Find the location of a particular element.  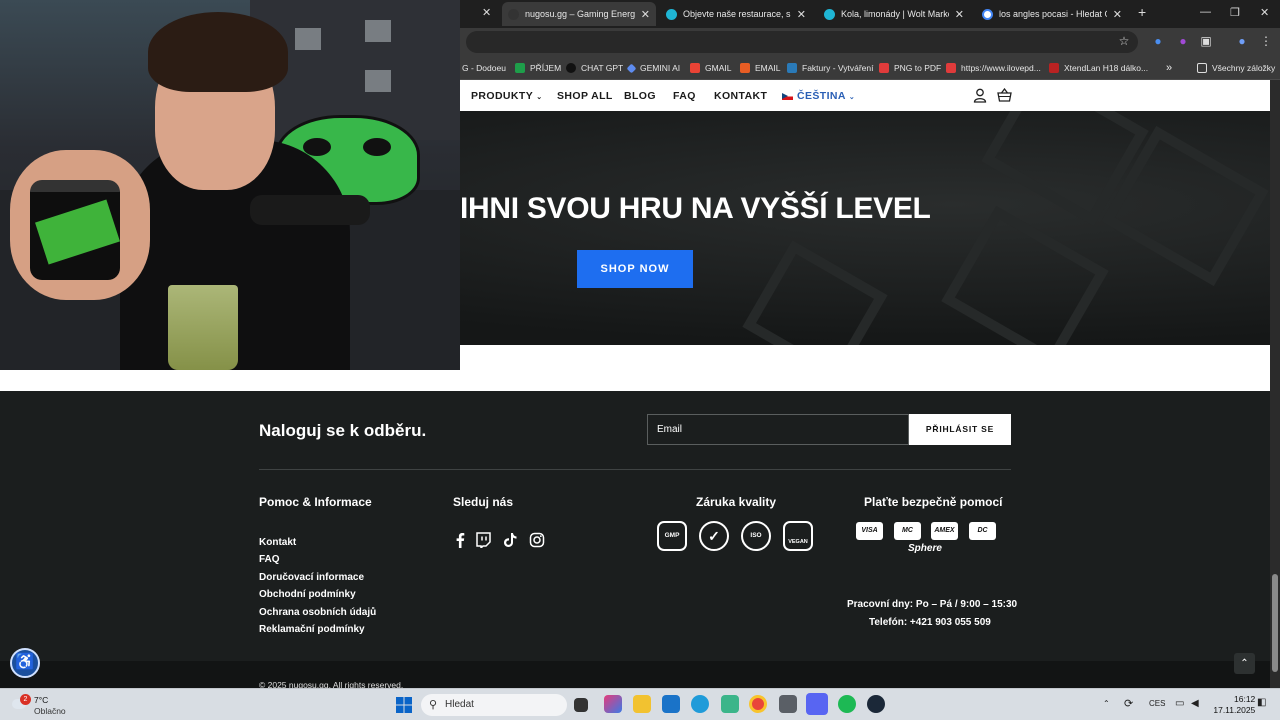

bookmark-item: G - Dodoeu is located at coordinates (484, 68).